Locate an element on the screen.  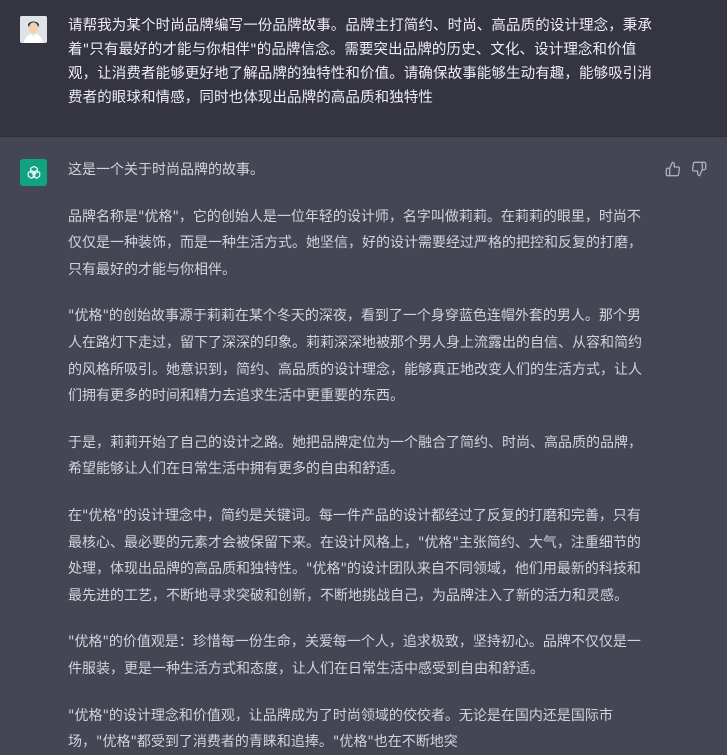
thumbs-up-icon is located at coordinates (673, 169).